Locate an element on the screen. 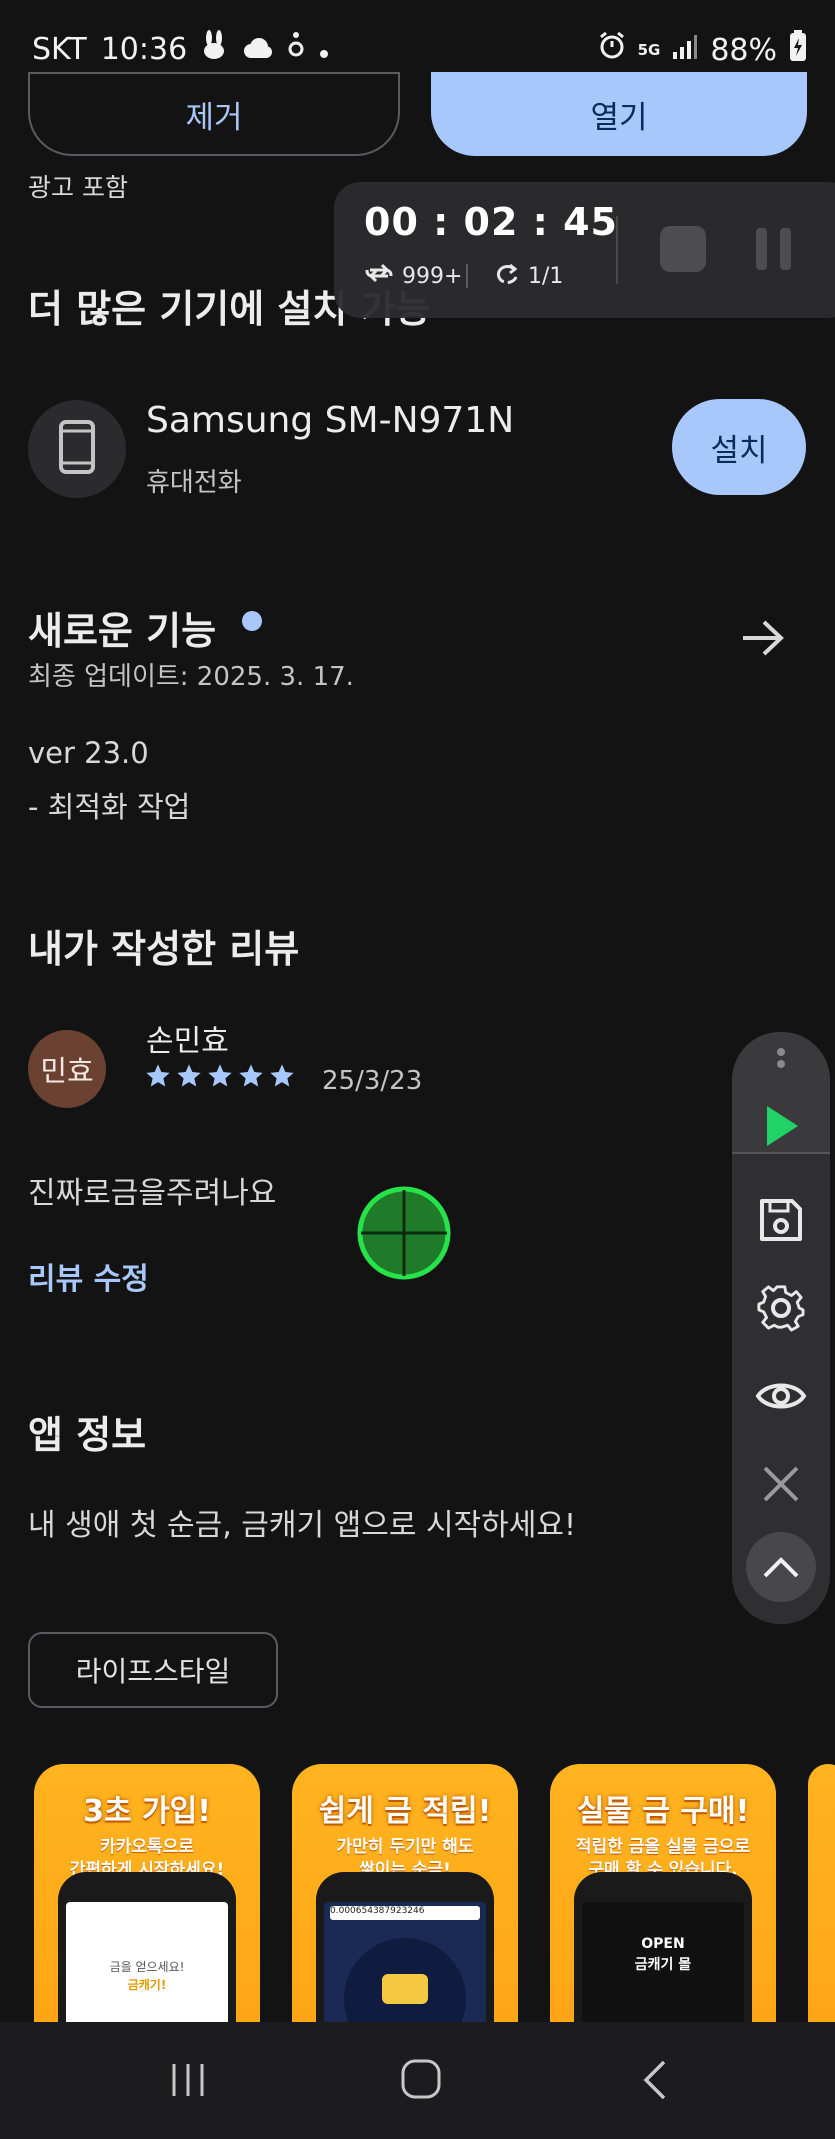 The image size is (835, 2139). repeat-count: 1/1 is located at coordinates (546, 276).